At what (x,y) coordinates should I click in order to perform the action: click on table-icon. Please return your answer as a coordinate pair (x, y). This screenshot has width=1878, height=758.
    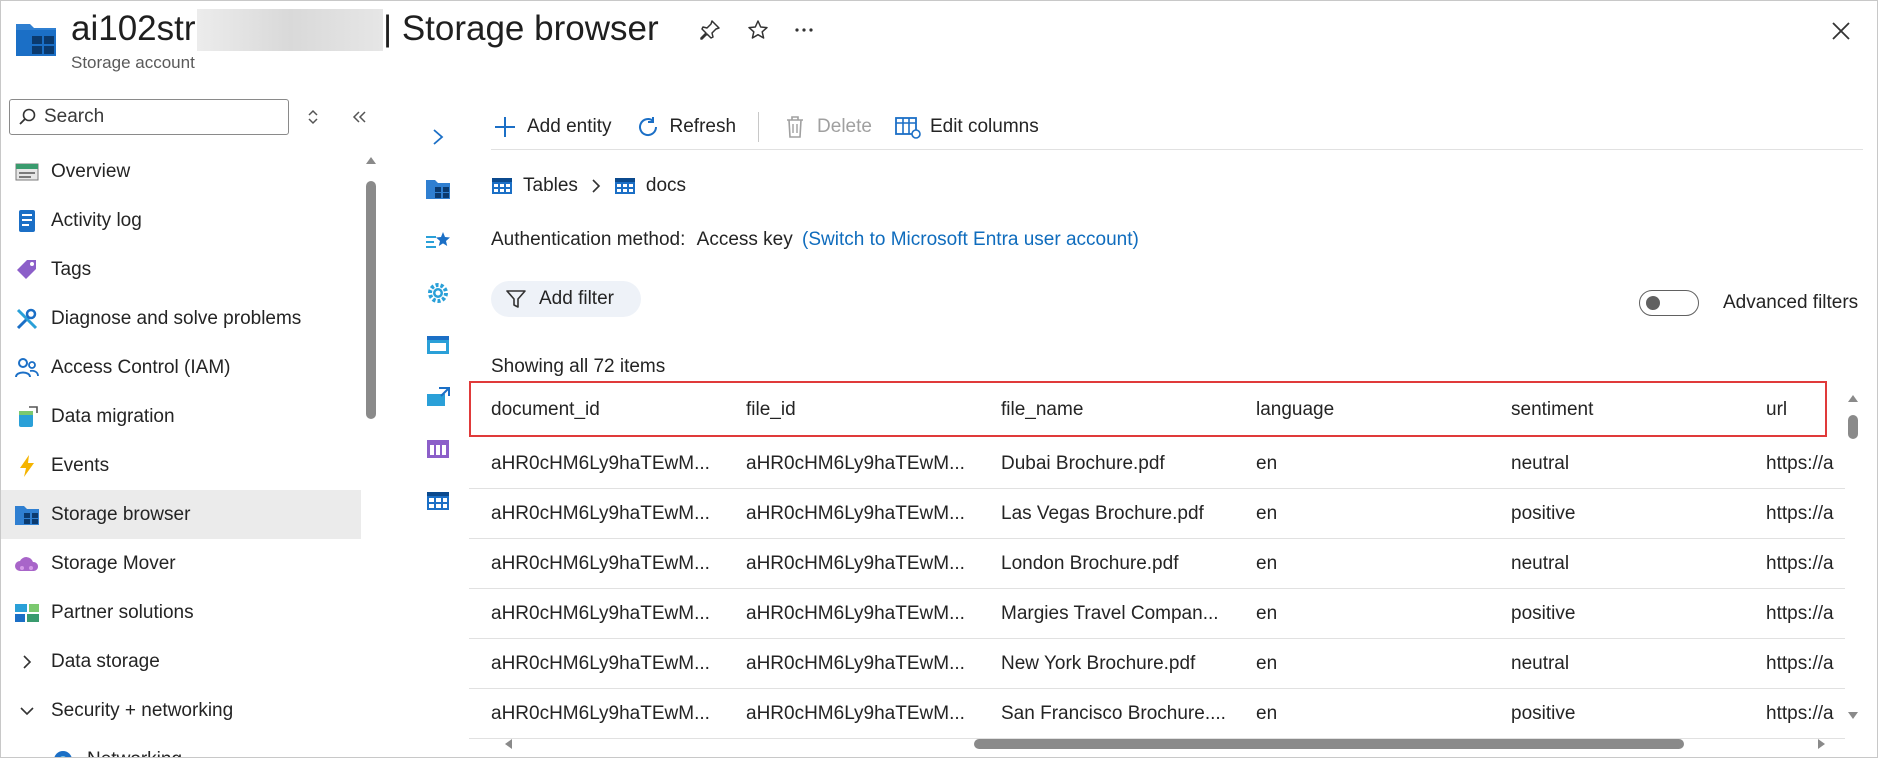
    Looking at the image, I should click on (438, 501).